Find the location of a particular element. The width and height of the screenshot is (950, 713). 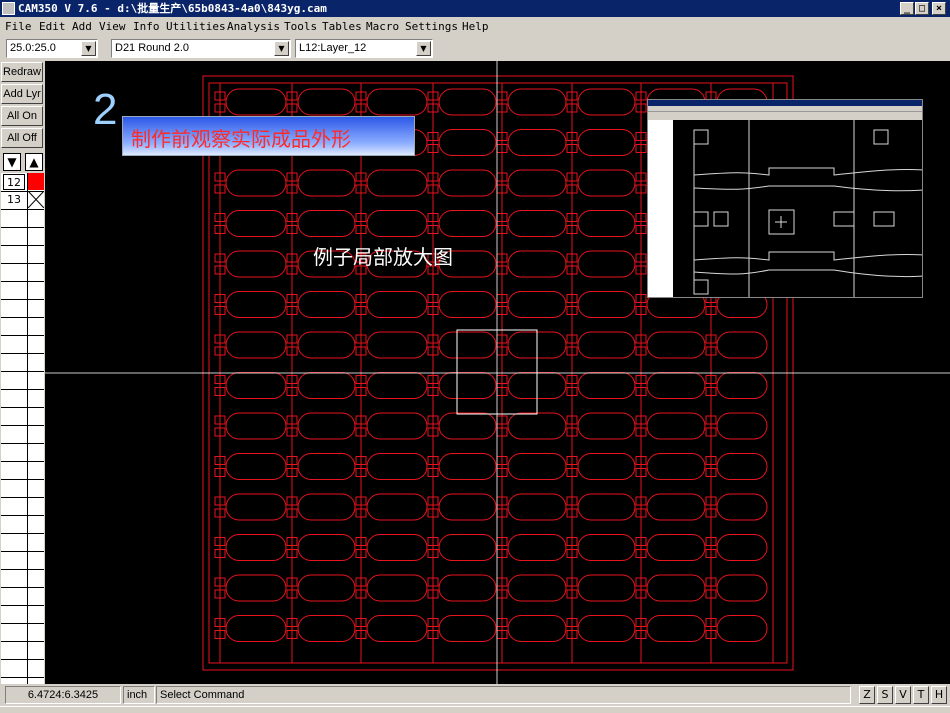

caption-text: 制作前观察实际成品外形 is located at coordinates (241, 139).